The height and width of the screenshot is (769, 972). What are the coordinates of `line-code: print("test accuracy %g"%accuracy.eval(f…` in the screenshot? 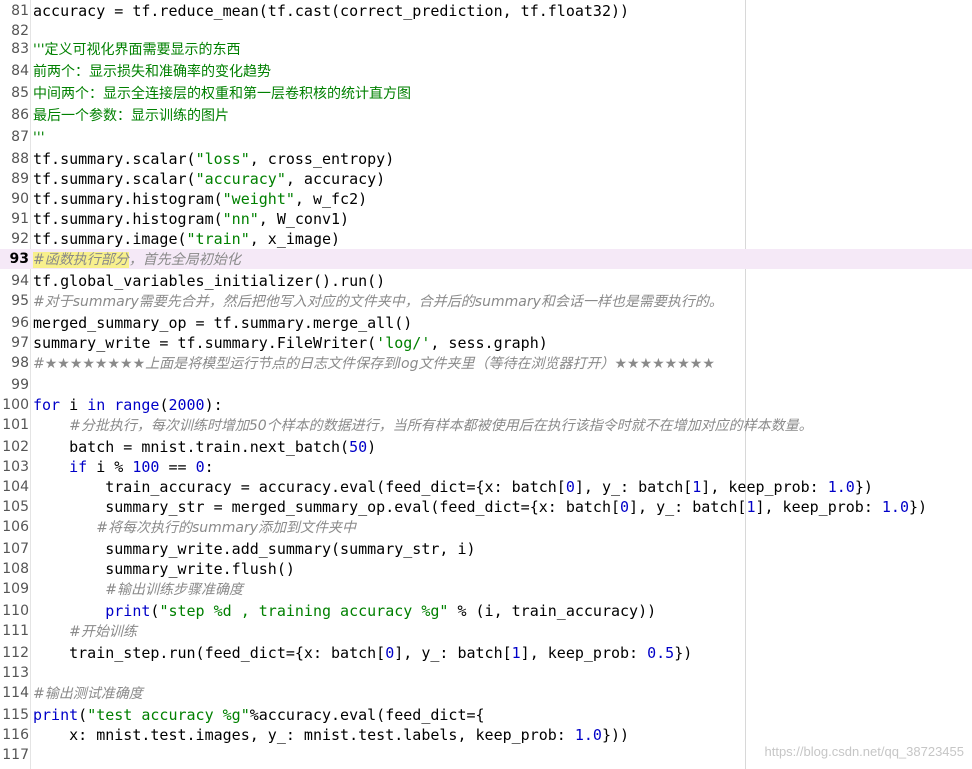 It's located at (259, 715).